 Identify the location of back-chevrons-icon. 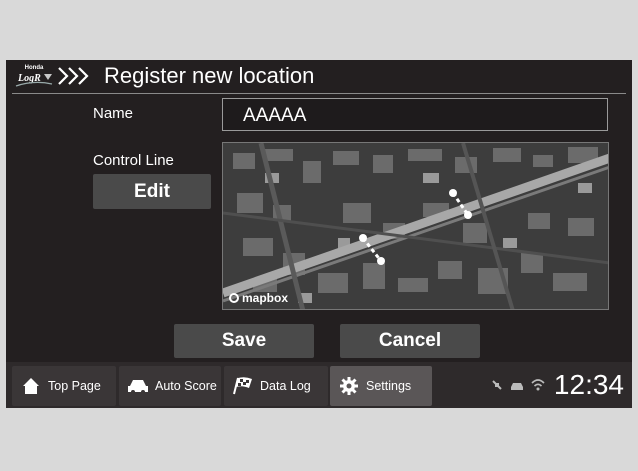
(75, 76).